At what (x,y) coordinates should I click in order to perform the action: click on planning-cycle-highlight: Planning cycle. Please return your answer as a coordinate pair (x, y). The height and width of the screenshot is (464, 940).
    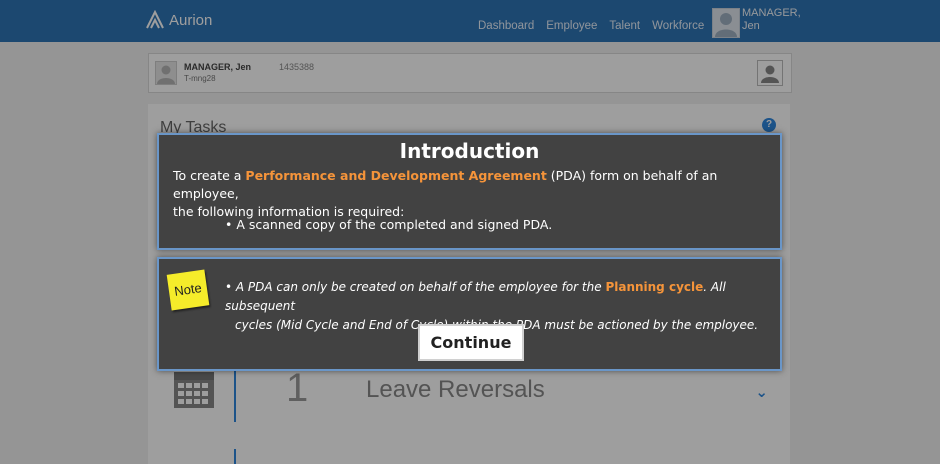
    Looking at the image, I should click on (654, 287).